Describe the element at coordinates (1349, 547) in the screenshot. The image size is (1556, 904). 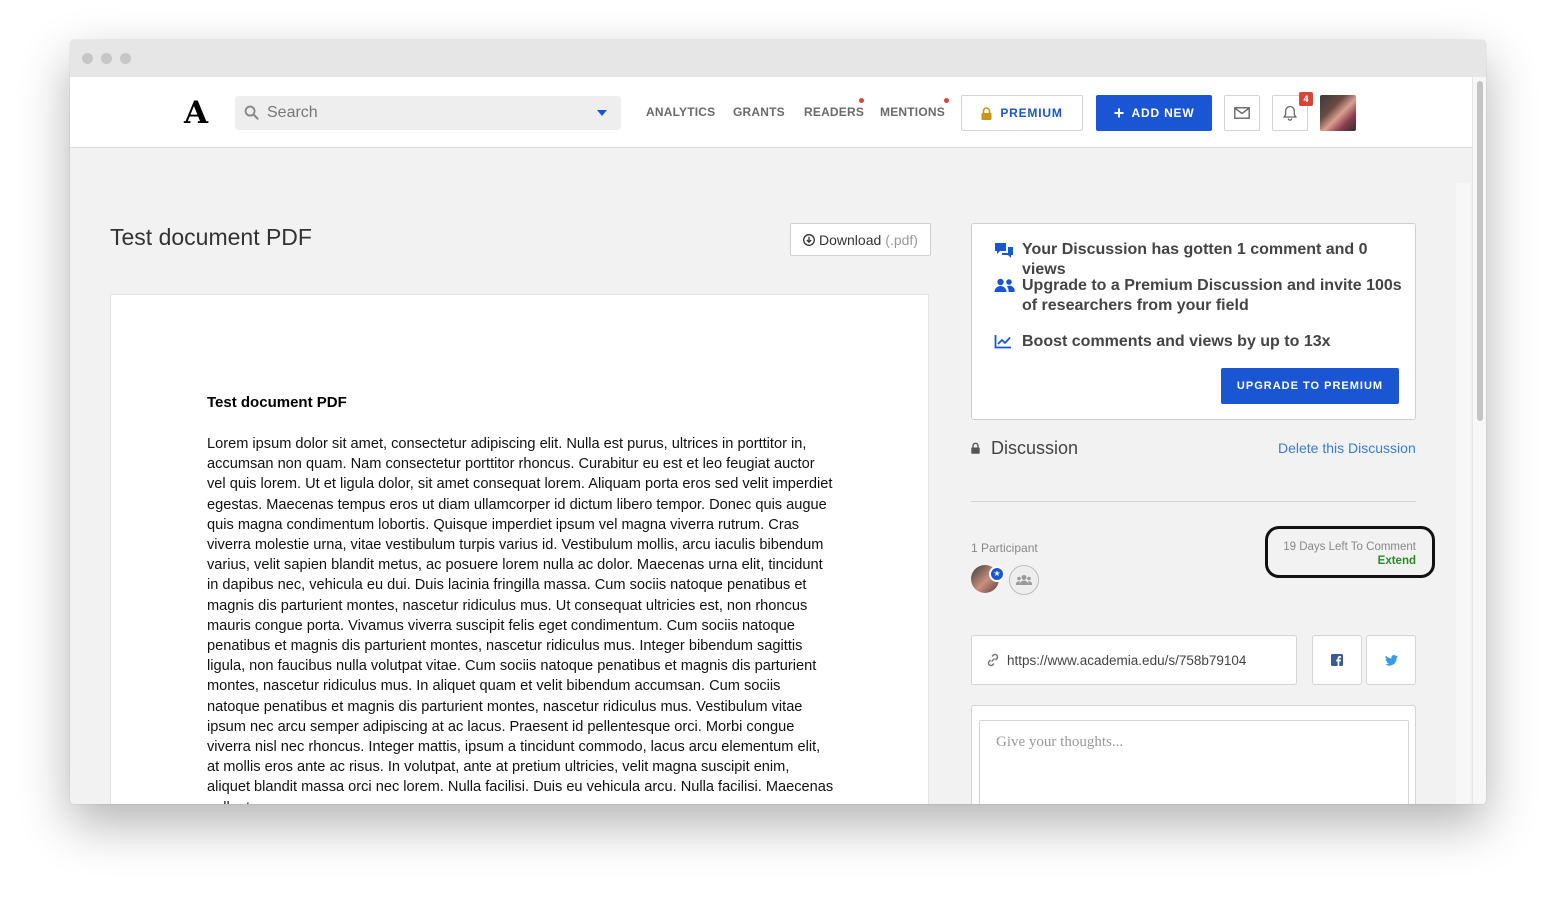
I see `days-left-text: 19 Days Left To Comment` at that location.